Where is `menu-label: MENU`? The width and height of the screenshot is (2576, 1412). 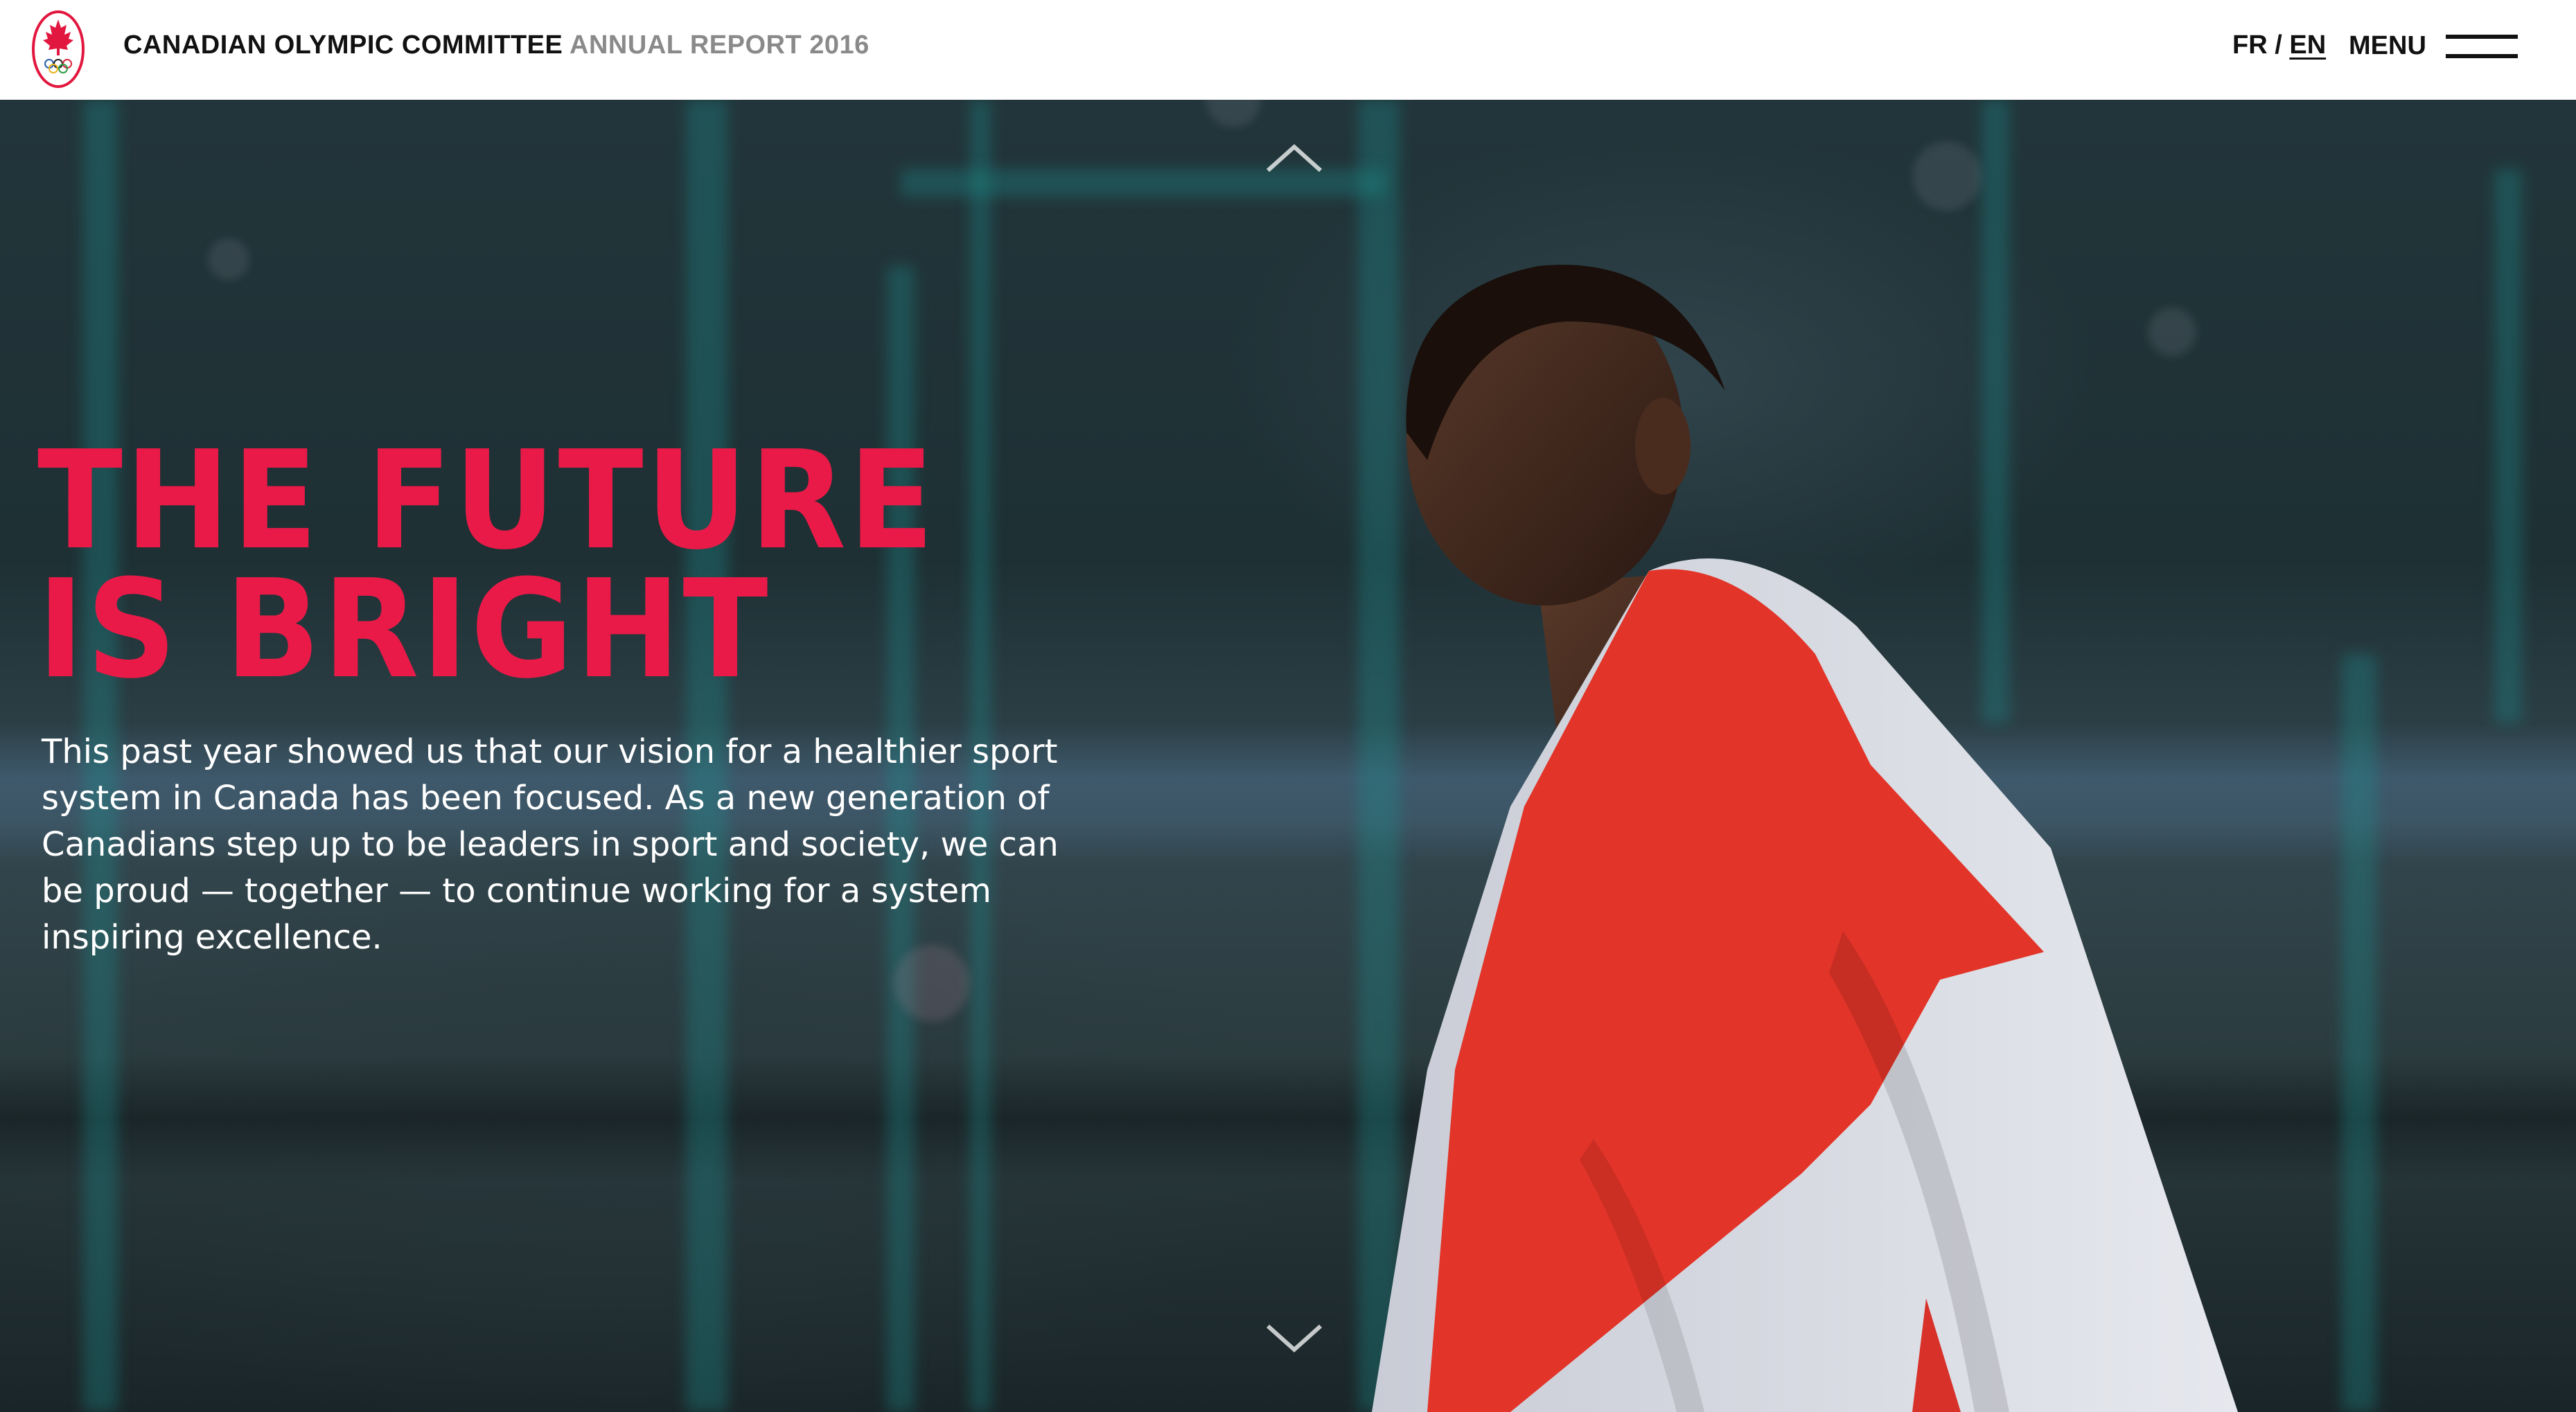 menu-label: MENU is located at coordinates (2387, 45).